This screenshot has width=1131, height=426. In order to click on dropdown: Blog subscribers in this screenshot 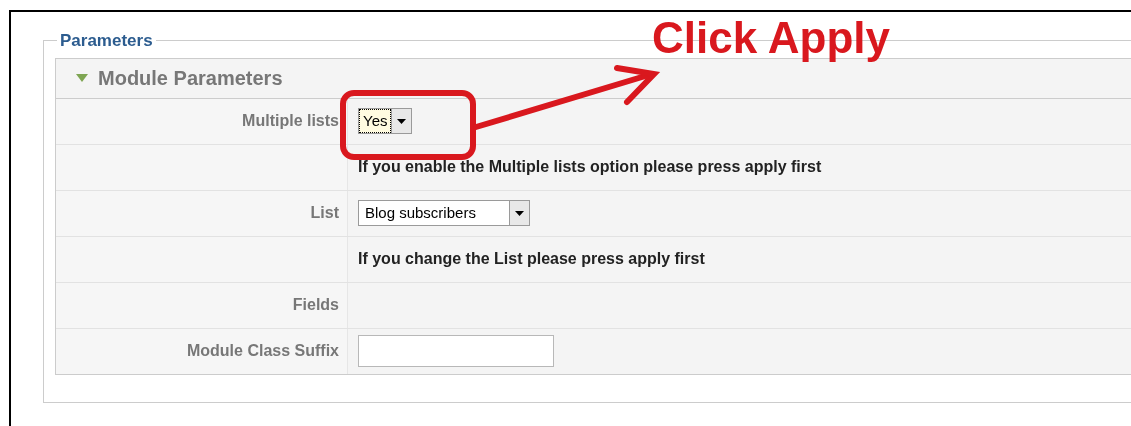, I will do `click(444, 213)`.